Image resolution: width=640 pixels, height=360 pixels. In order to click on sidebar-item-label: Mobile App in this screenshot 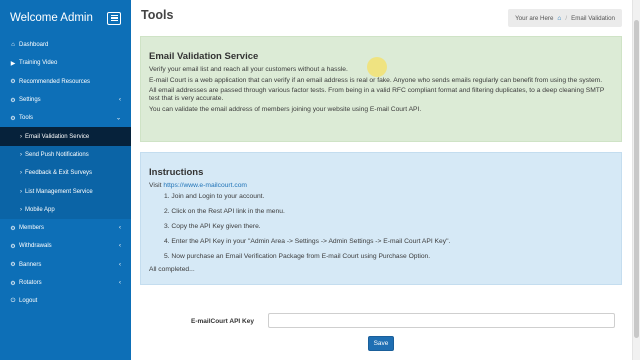, I will do `click(40, 209)`.